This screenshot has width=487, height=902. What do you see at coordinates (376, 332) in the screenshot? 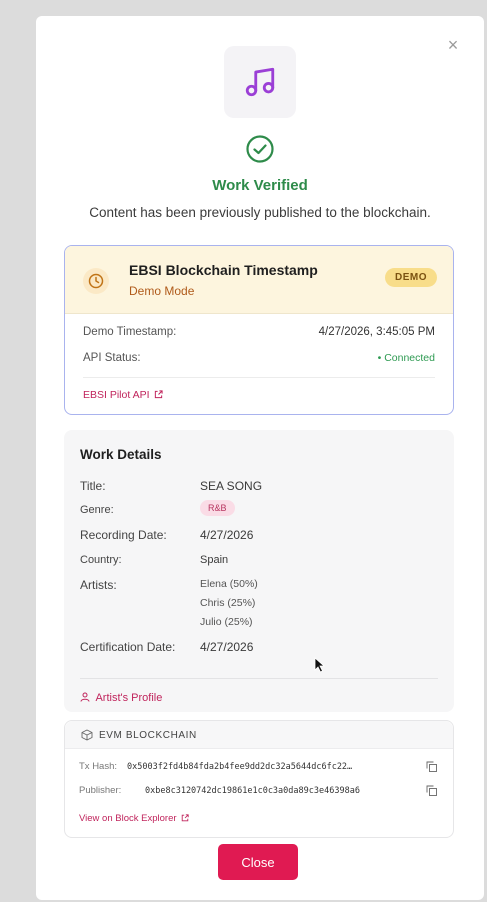
I see `timestamp-value: 4/27/2026, 3:45:05 PM` at bounding box center [376, 332].